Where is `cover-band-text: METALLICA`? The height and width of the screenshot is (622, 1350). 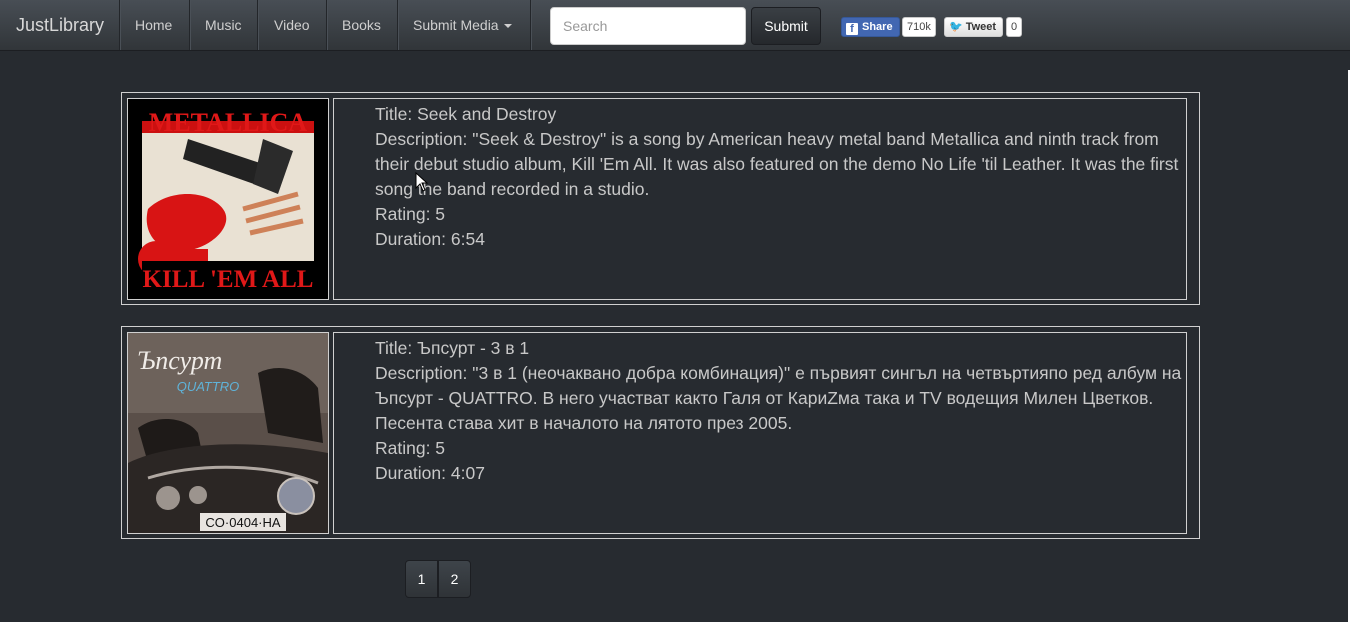
cover-band-text: METALLICA is located at coordinates (228, 122).